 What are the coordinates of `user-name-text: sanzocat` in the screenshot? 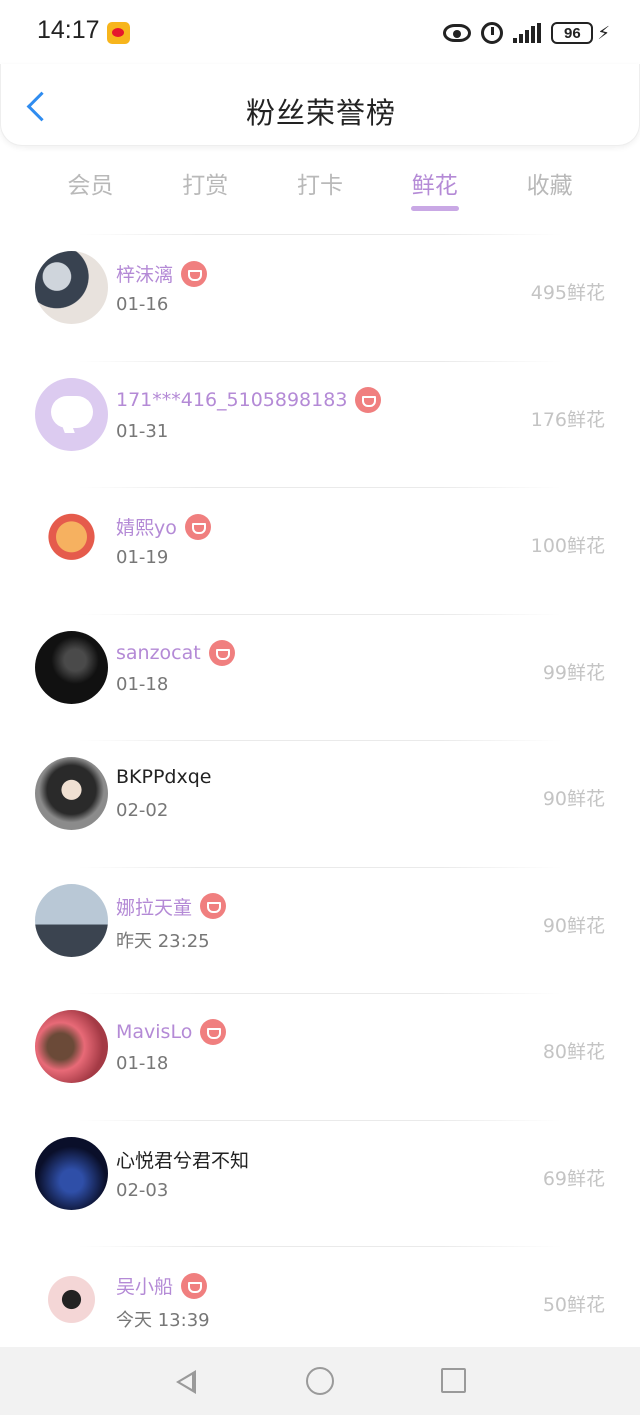 It's located at (158, 652).